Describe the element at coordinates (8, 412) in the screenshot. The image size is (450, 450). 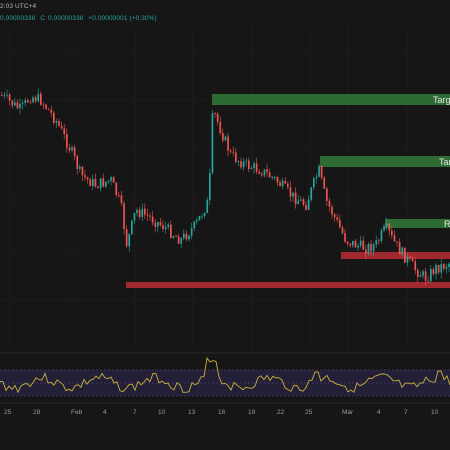
I see `x-tick-label: 25` at that location.